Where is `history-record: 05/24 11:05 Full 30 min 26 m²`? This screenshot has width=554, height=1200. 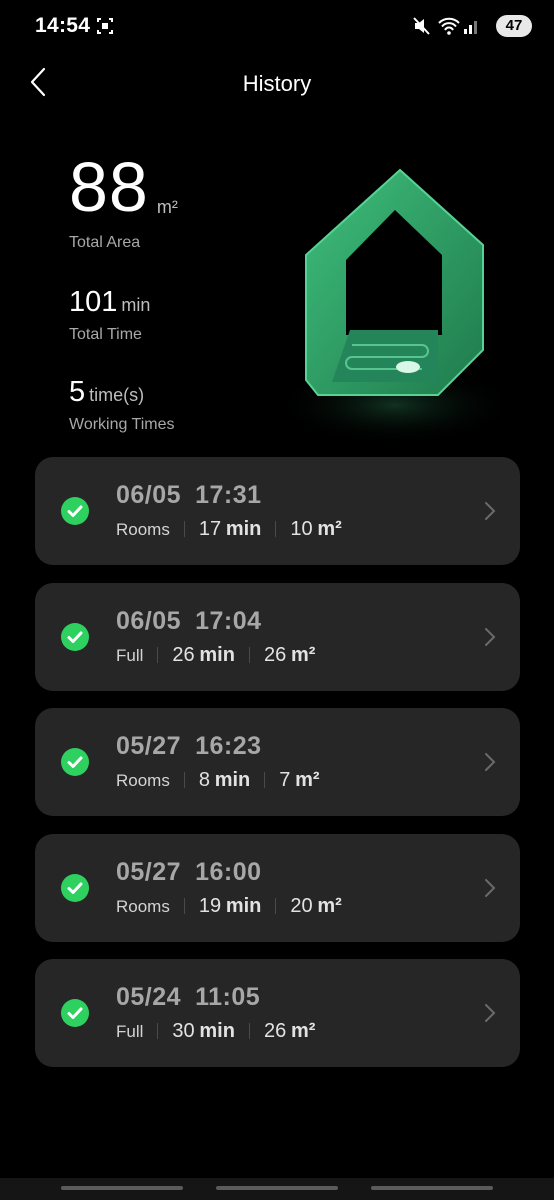
history-record: 05/24 11:05 Full 30 min 26 m² is located at coordinates (277, 1013).